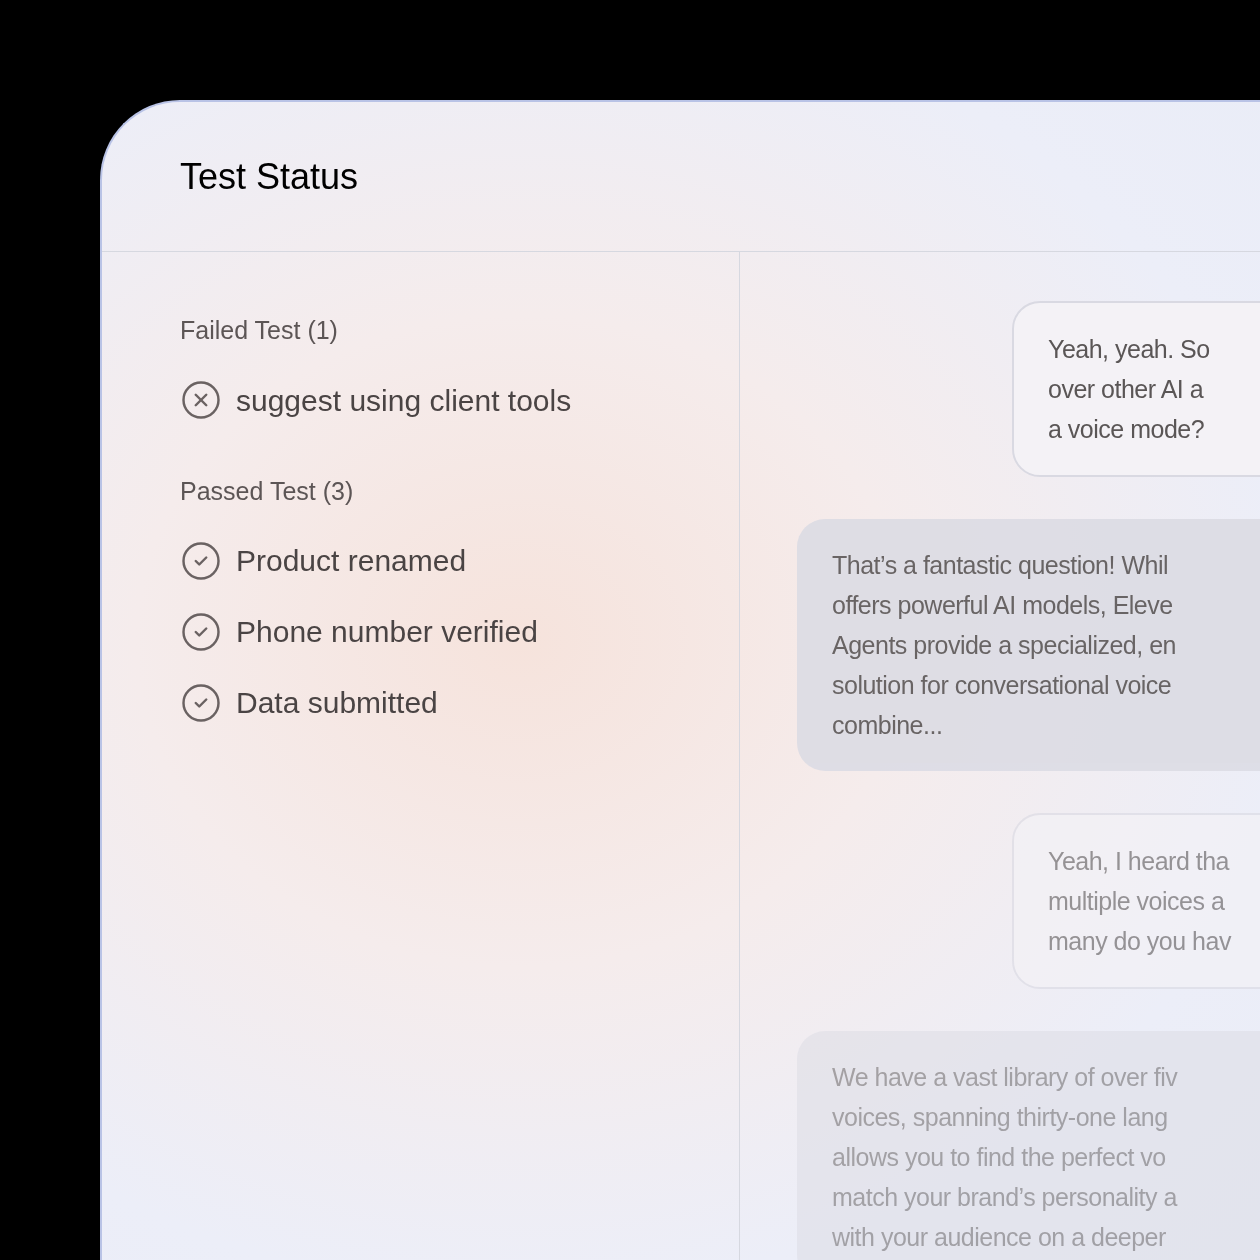 The width and height of the screenshot is (1260, 1260). Describe the element at coordinates (999, 1157) in the screenshot. I see `message-line: allows you to find the perfect vo` at that location.